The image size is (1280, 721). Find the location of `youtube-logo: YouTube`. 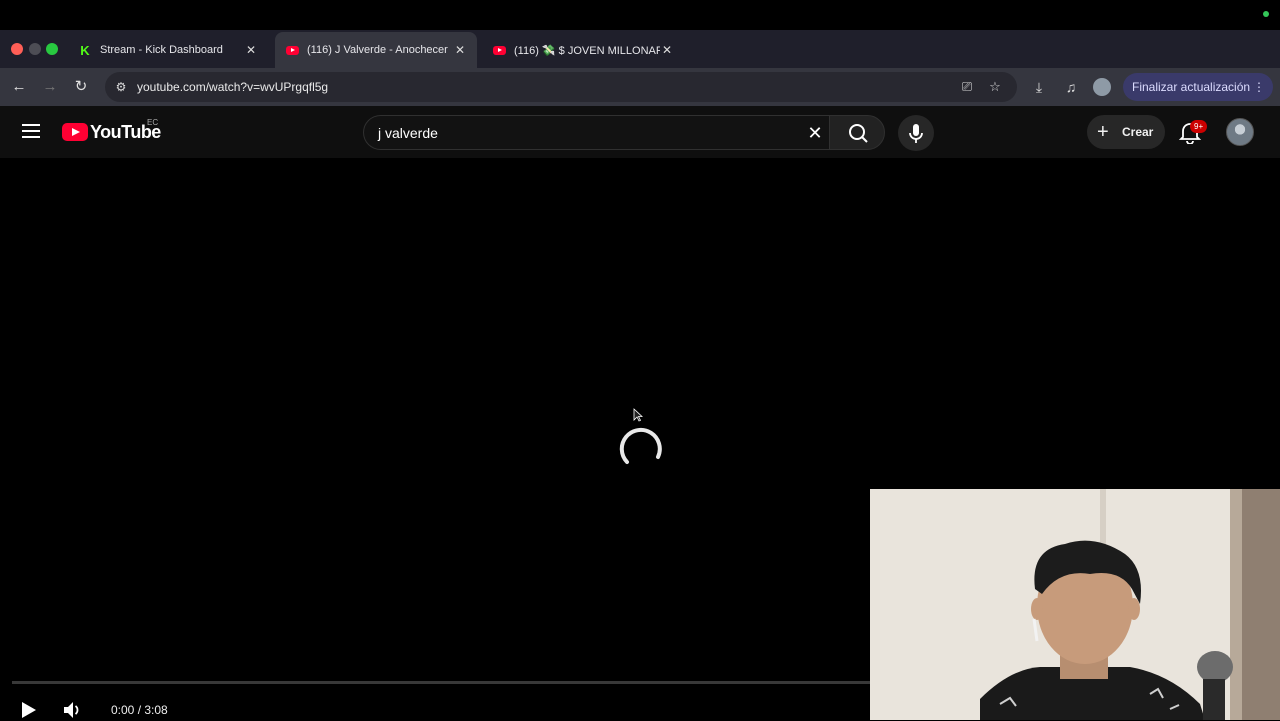

youtube-logo: YouTube is located at coordinates (111, 132).